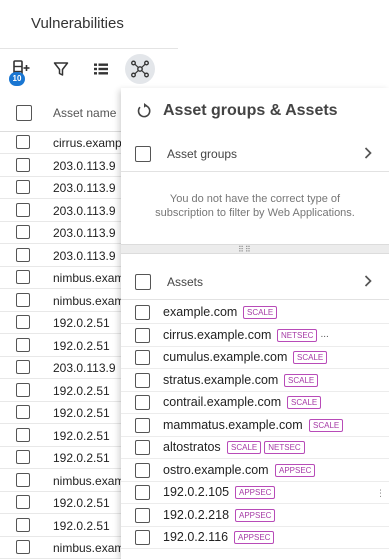 The width and height of the screenshot is (389, 559). Describe the element at coordinates (255, 282) in the screenshot. I see `assets-section: Assets` at that location.